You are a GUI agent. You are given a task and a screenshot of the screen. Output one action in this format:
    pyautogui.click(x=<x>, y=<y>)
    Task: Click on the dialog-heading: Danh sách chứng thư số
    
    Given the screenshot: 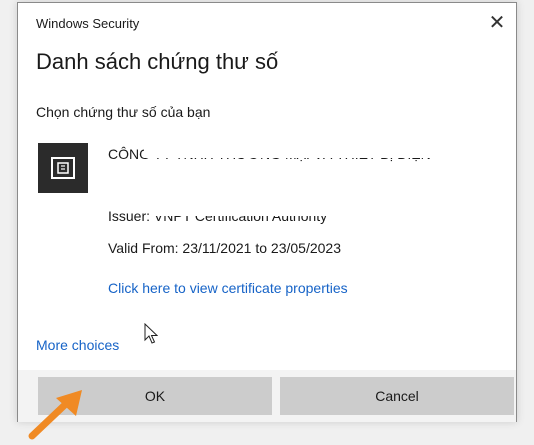 What is the action you would take?
    pyautogui.click(x=157, y=61)
    